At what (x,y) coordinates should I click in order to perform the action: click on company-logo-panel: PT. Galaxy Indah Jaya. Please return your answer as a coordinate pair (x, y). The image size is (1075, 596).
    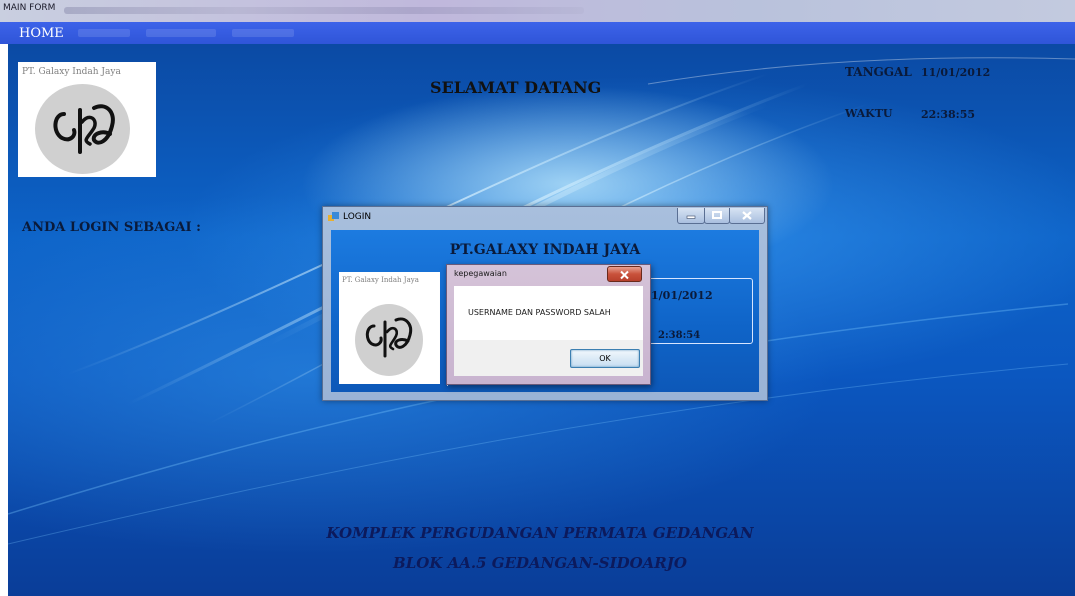
    Looking at the image, I should click on (87, 119).